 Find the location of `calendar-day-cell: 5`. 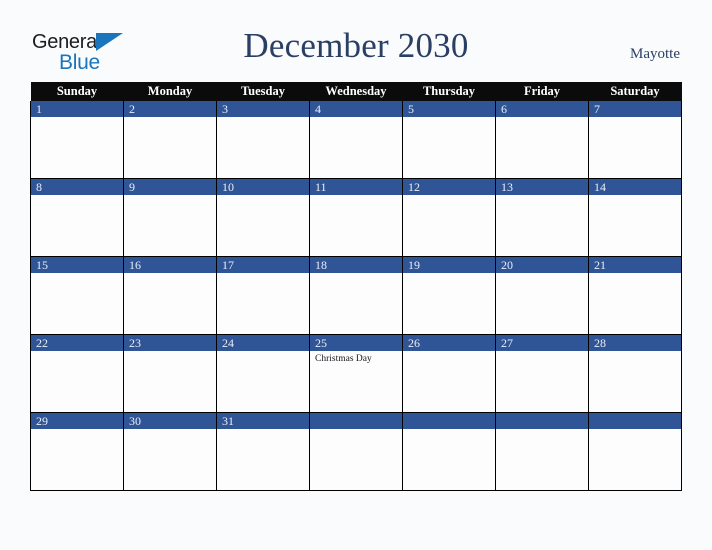

calendar-day-cell: 5 is located at coordinates (449, 140).